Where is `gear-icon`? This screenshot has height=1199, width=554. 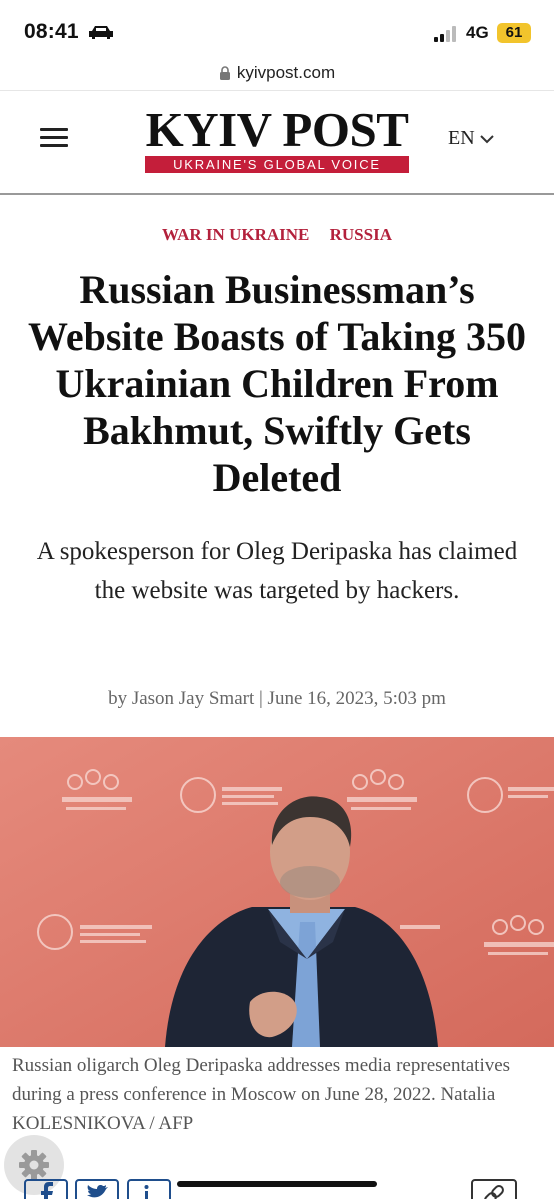 gear-icon is located at coordinates (34, 1165).